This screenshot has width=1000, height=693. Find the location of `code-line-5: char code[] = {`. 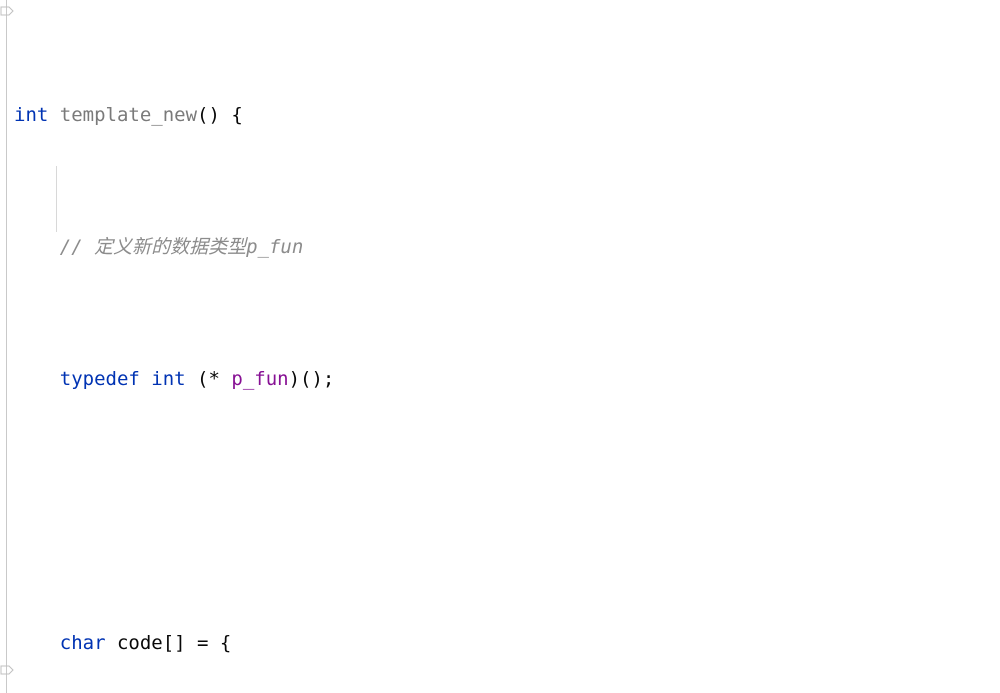

code-line-5: char code[] = { is located at coordinates (500, 643).